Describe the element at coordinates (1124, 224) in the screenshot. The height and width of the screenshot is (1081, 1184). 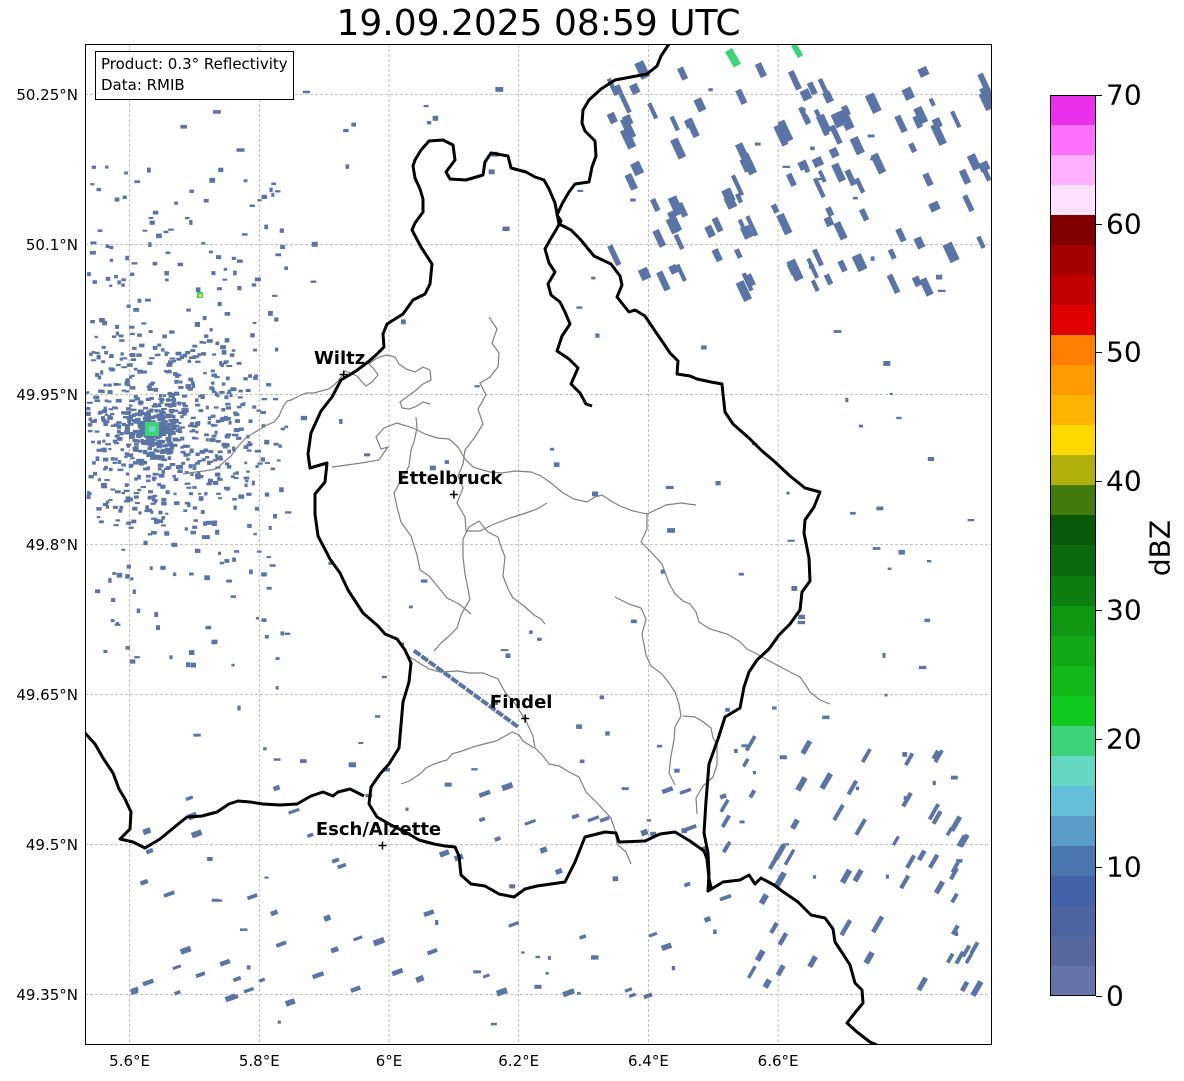
I see `colorbar-tick-label: 60` at that location.